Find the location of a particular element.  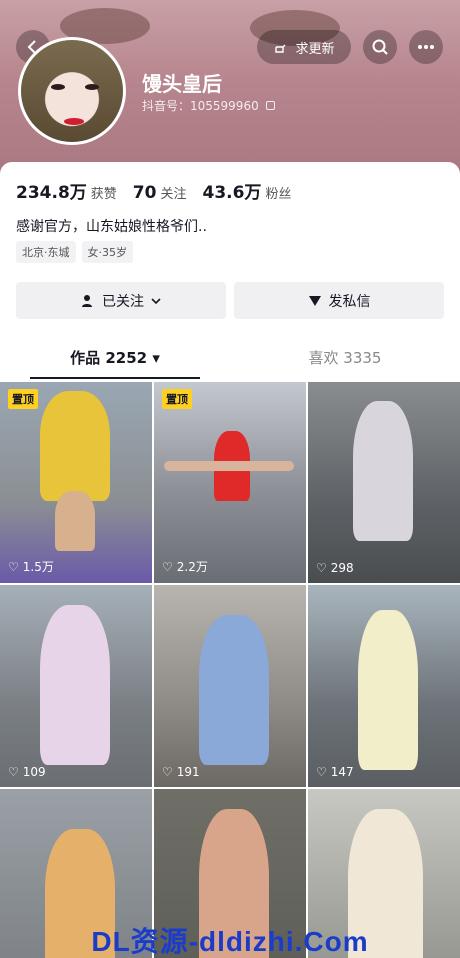

send-icon is located at coordinates (314, 300).